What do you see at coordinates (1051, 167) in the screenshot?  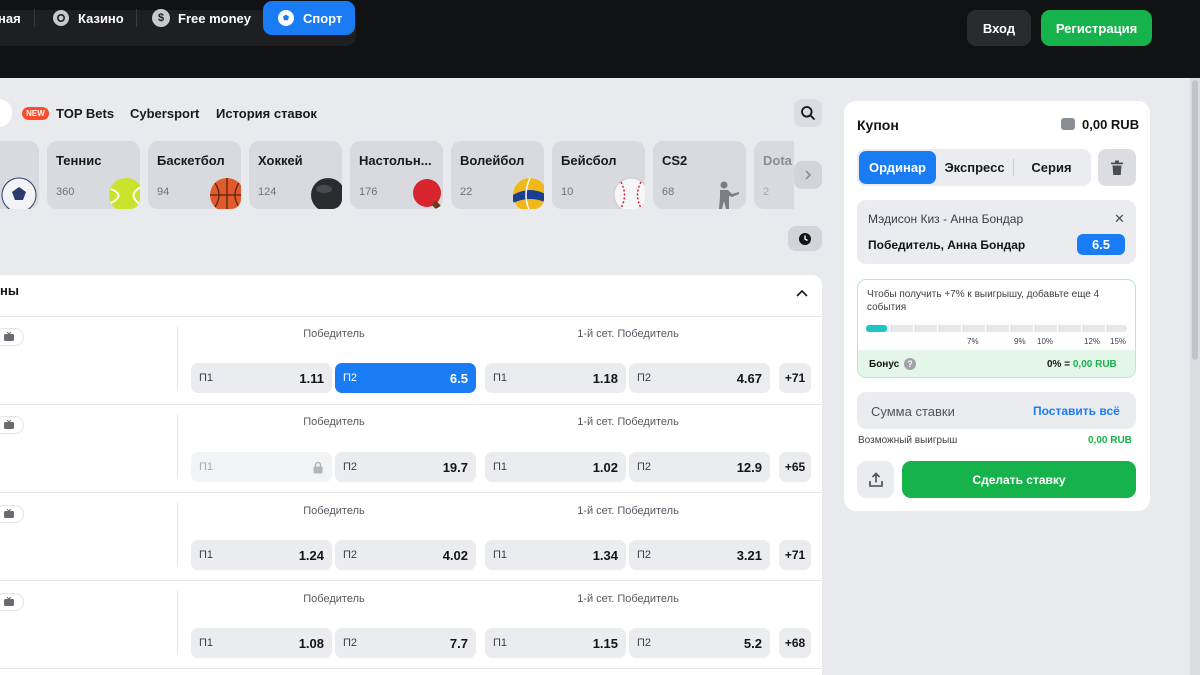 I see `bet-mode-series: Серия` at bounding box center [1051, 167].